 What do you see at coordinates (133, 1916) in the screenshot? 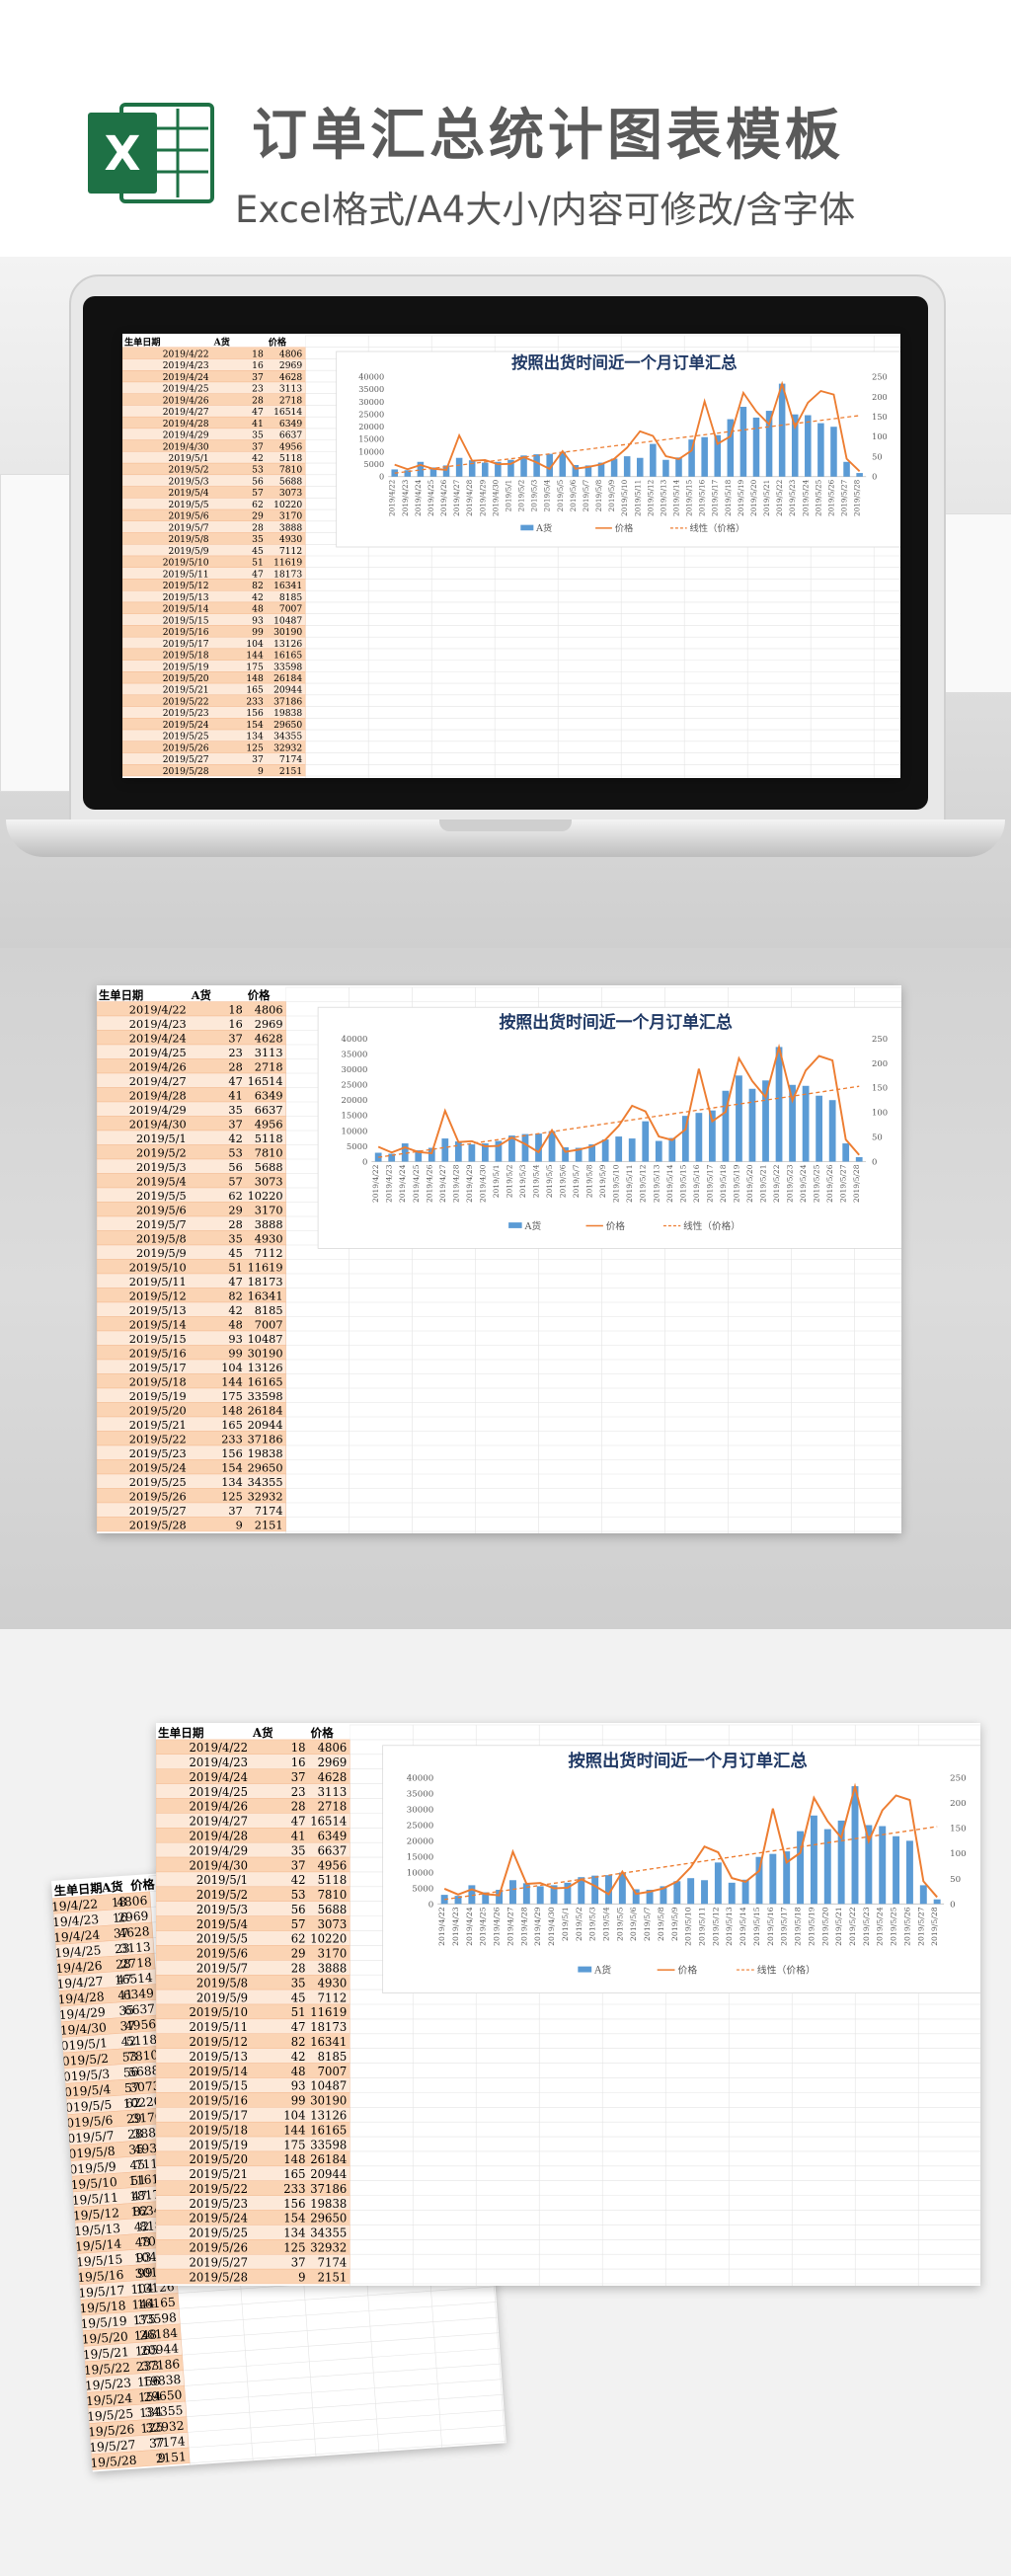
I see `table-cell-price: 2969` at bounding box center [133, 1916].